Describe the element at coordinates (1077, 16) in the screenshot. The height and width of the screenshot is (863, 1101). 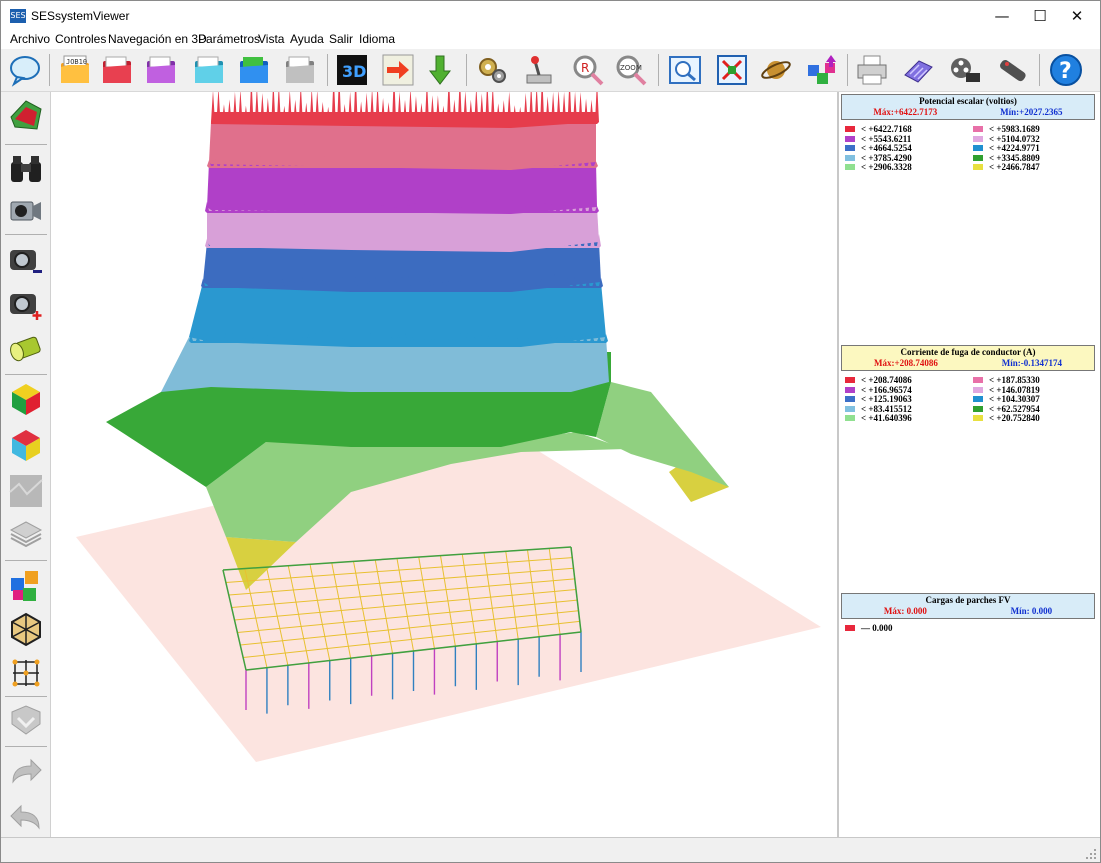
I see `close-button: ✕` at that location.